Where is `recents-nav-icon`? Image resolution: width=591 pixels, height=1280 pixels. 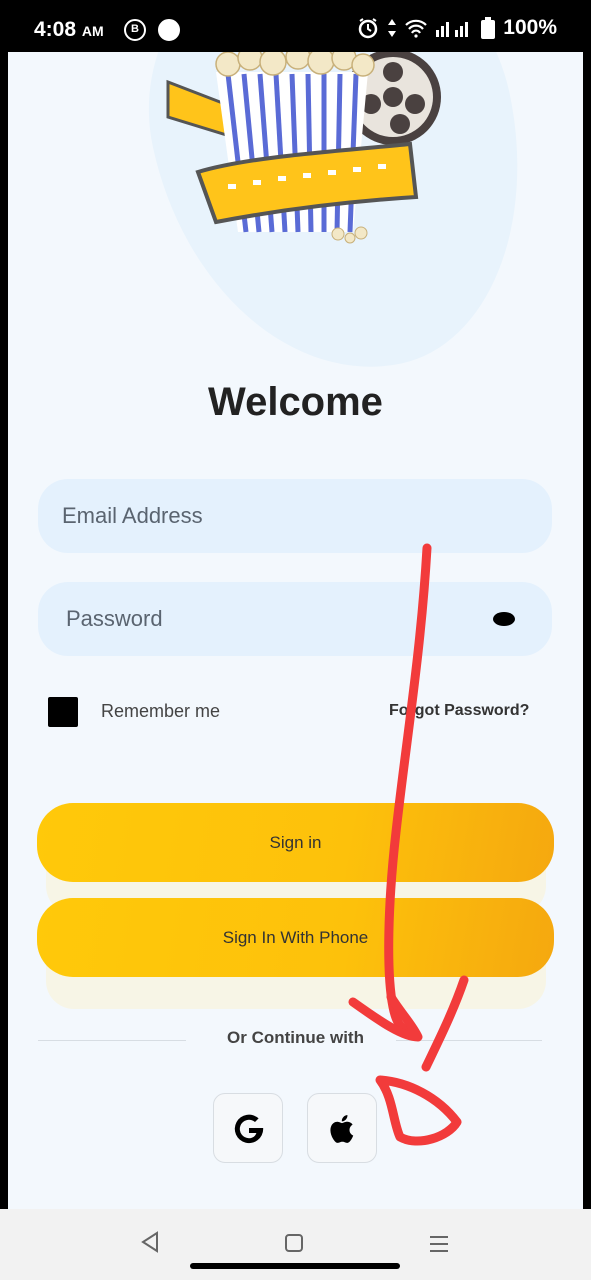 recents-nav-icon is located at coordinates (439, 1244).